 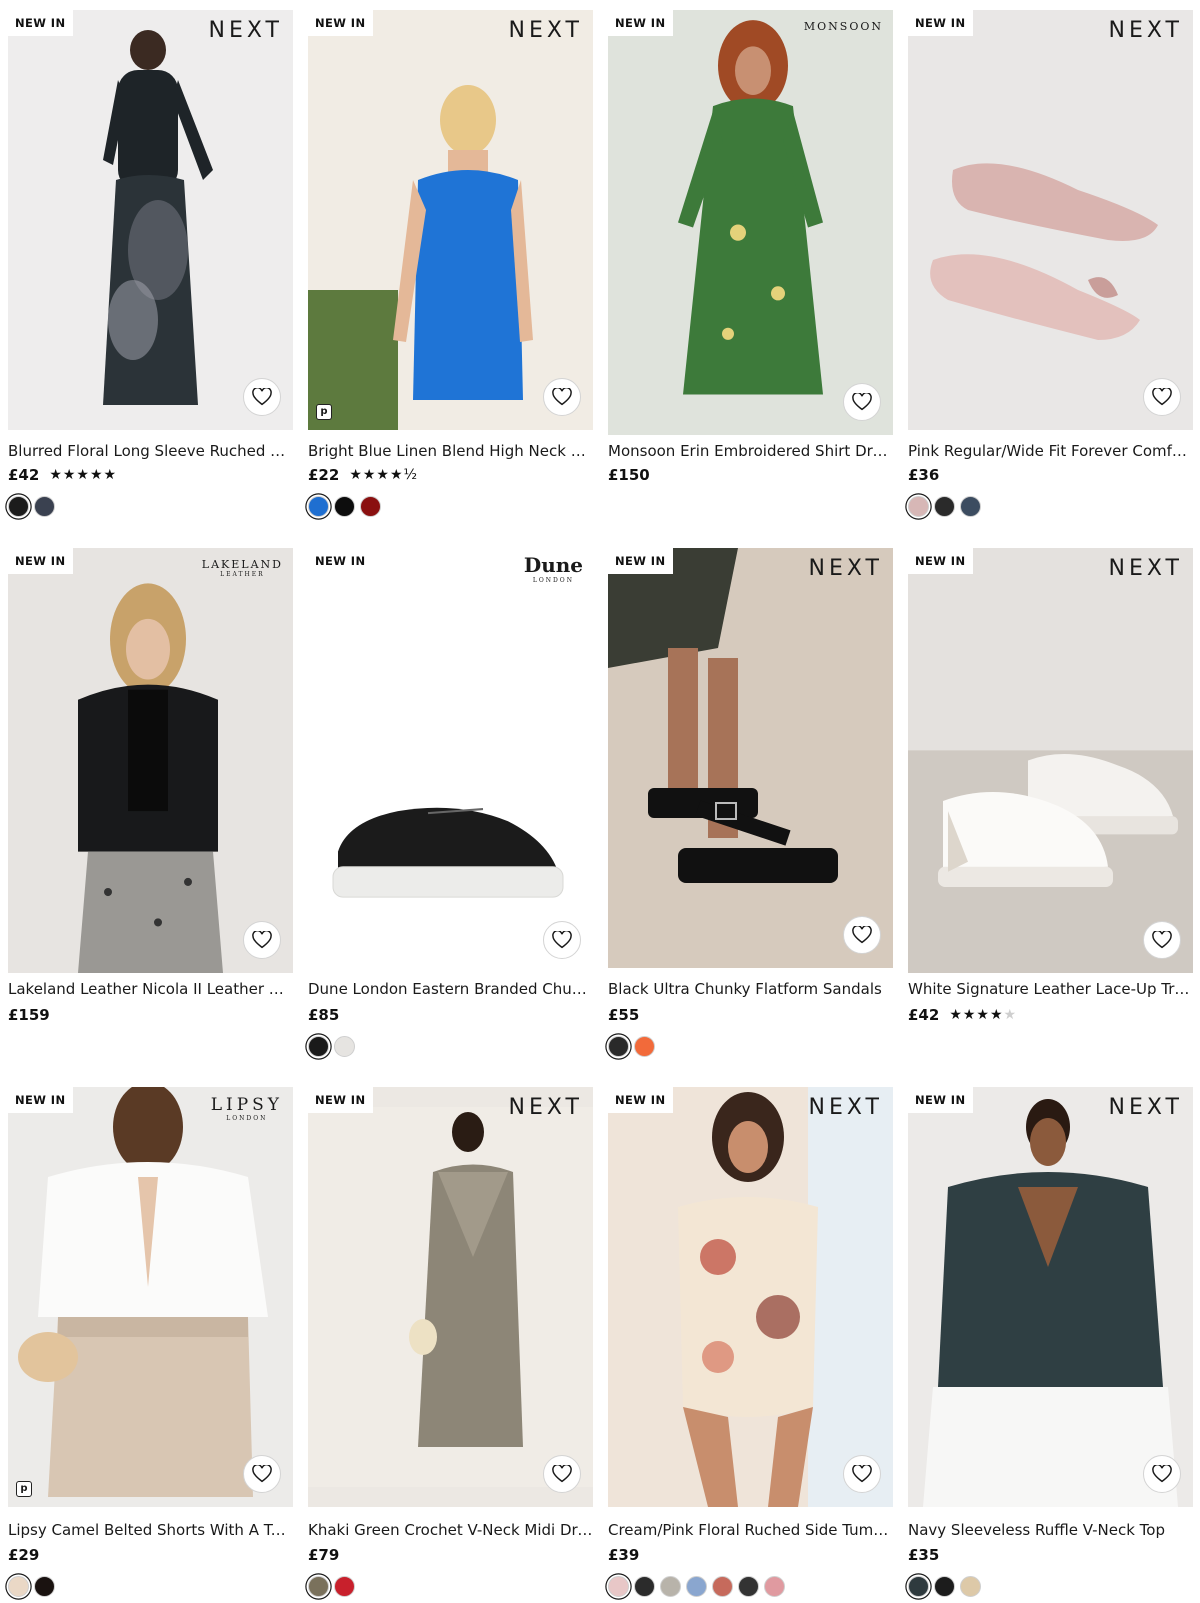 I want to click on product-name: Lipsy Camel Belted Shorts With A Turn Up, so click(x=150, y=1530).